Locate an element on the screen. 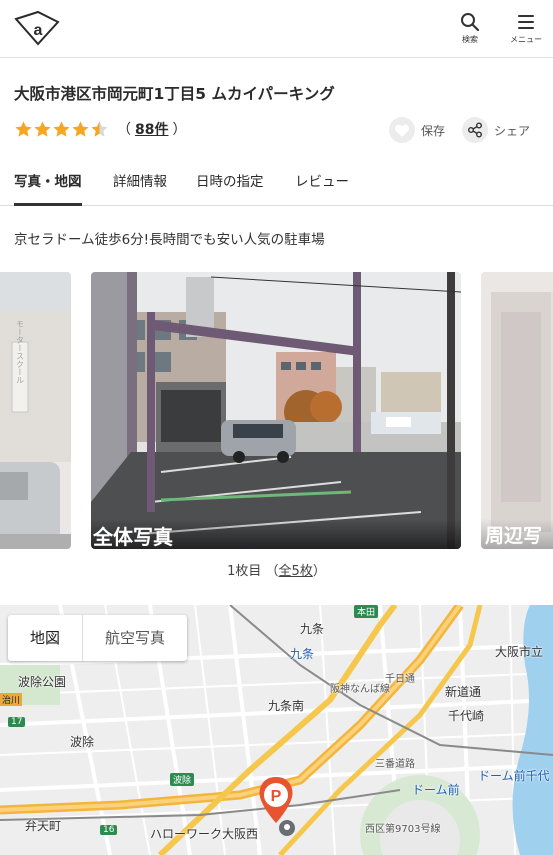  poi-marker-icon is located at coordinates (287, 828).